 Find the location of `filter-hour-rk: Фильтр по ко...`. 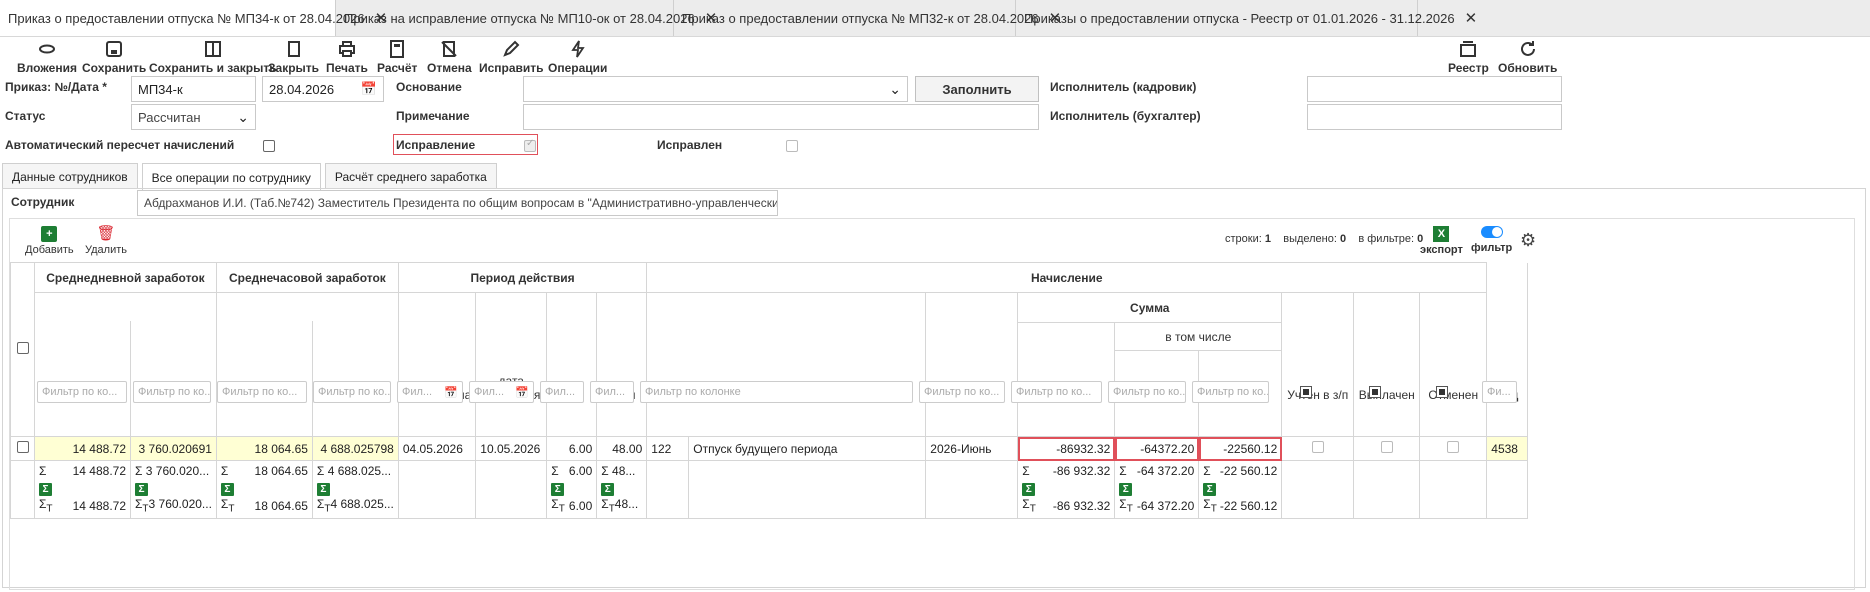

filter-hour-rk: Фильтр по ко... is located at coordinates (352, 392).